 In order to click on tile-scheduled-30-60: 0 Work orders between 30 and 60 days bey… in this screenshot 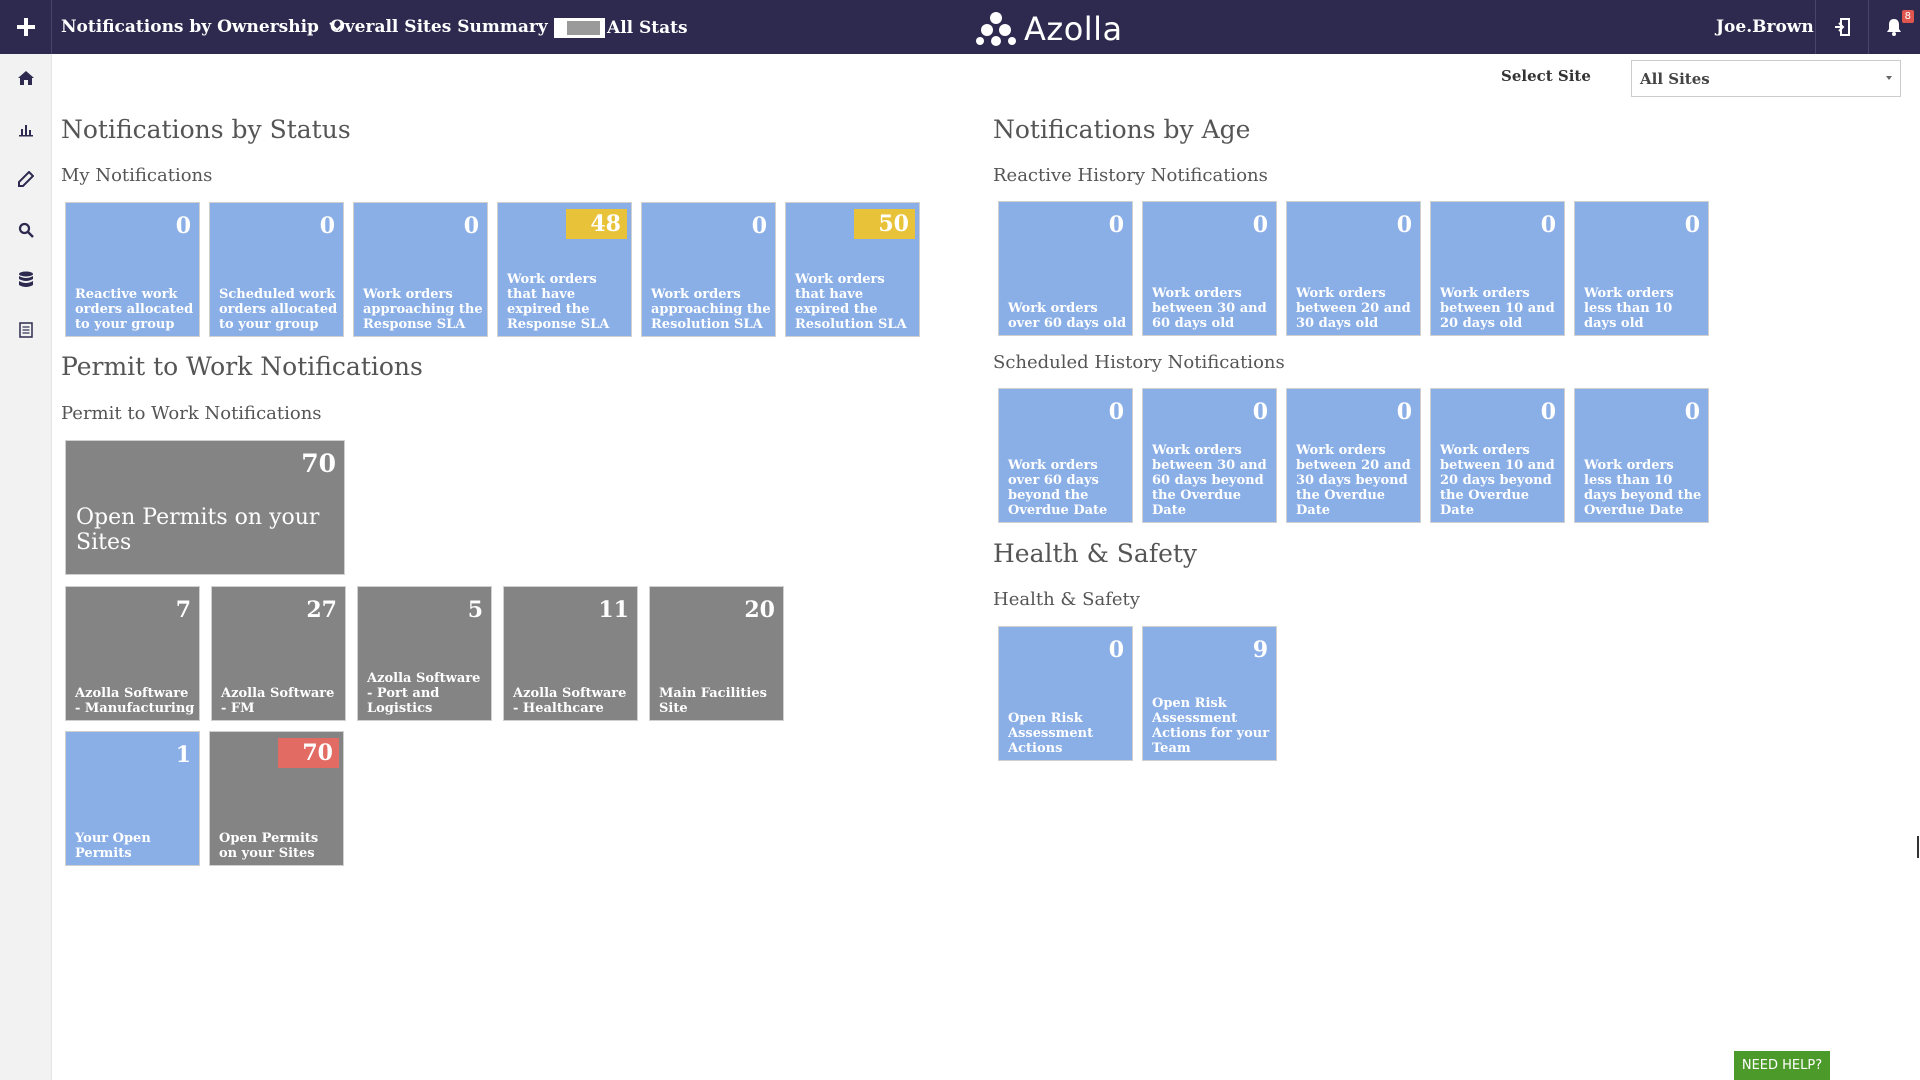, I will do `click(1209, 455)`.